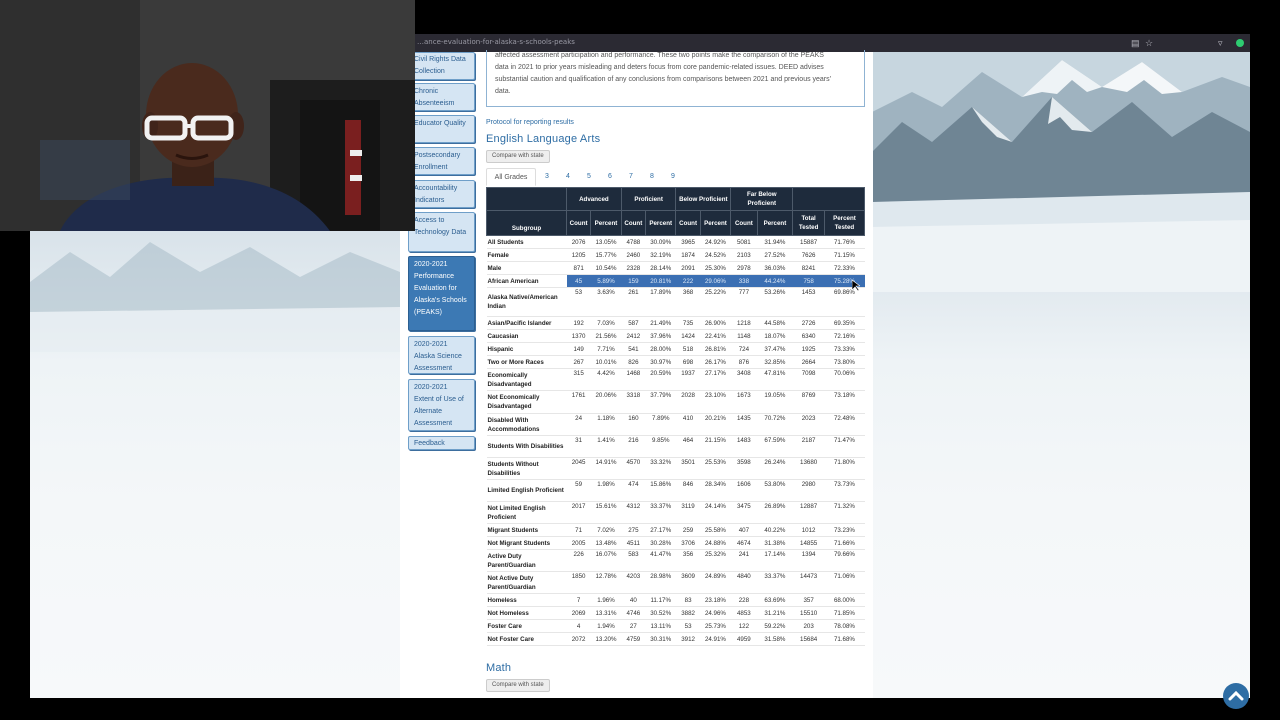  I want to click on ela-heading: English Language Arts, so click(543, 139).